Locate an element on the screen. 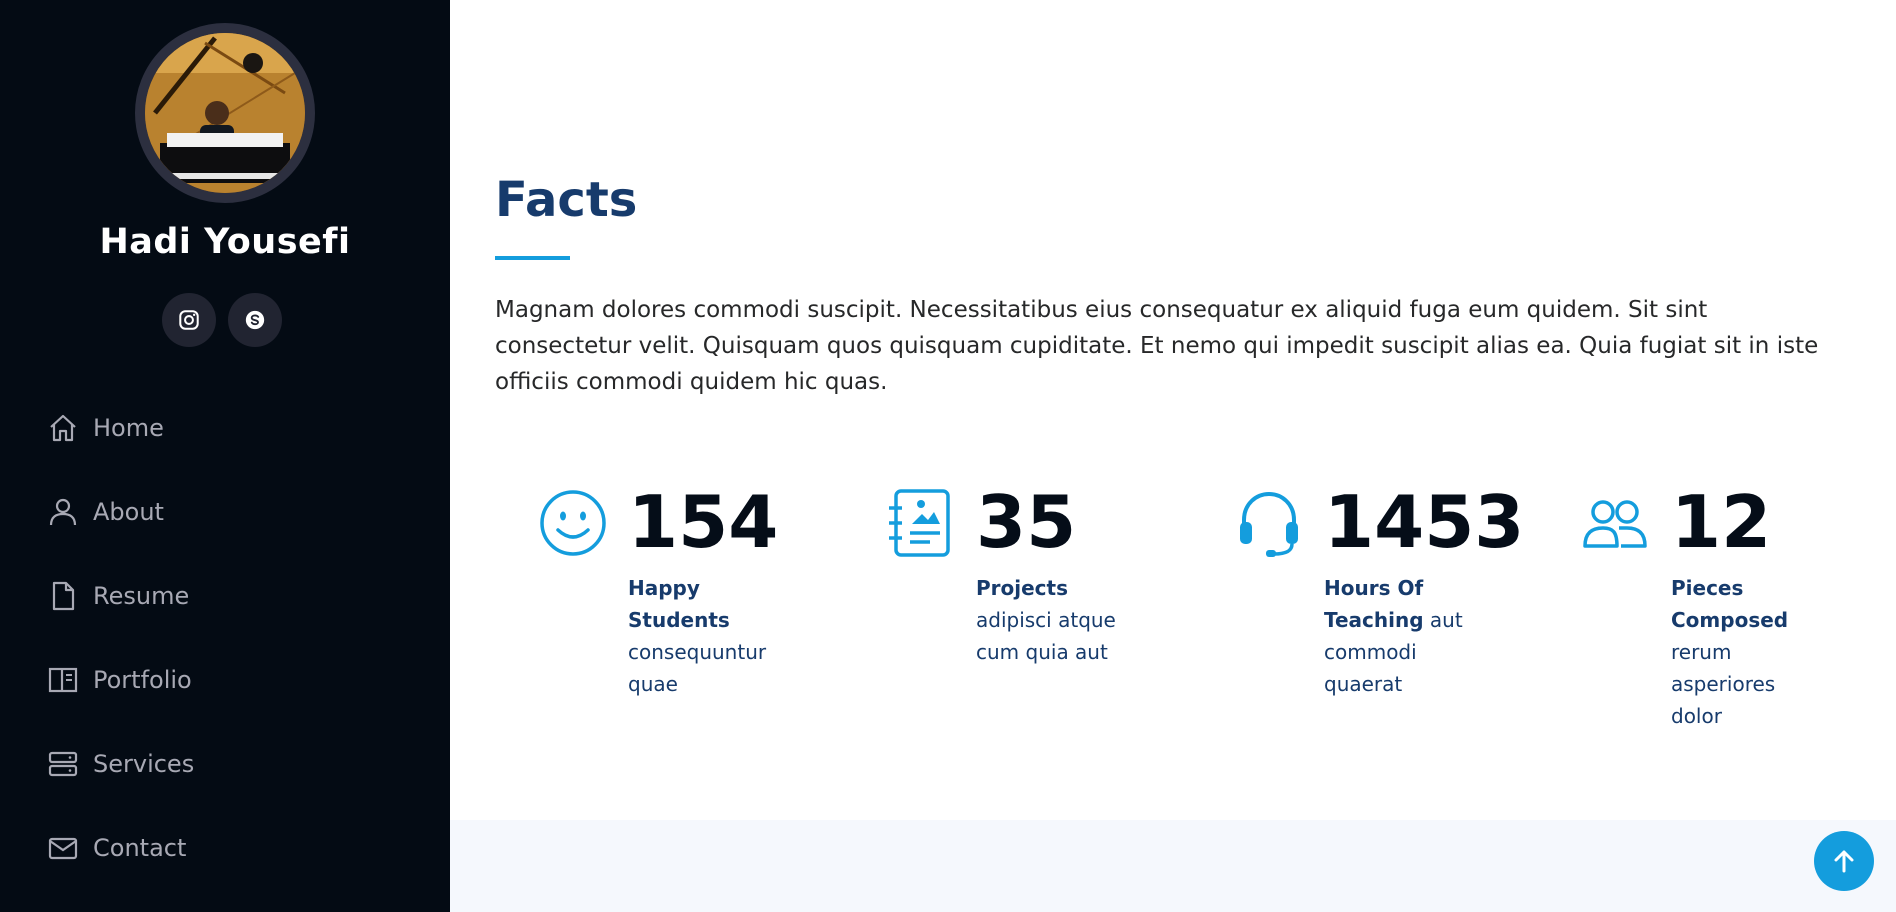 This screenshot has width=1896, height=912. nav-item-portfolio: Portfolio is located at coordinates (119, 680).